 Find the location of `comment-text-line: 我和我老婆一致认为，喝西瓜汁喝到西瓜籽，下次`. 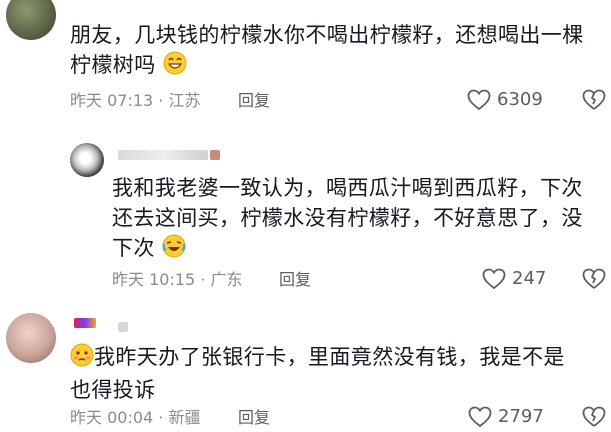

comment-text-line: 我和我老婆一致认为，喝西瓜汁喝到西瓜籽，下次 is located at coordinates (347, 188).